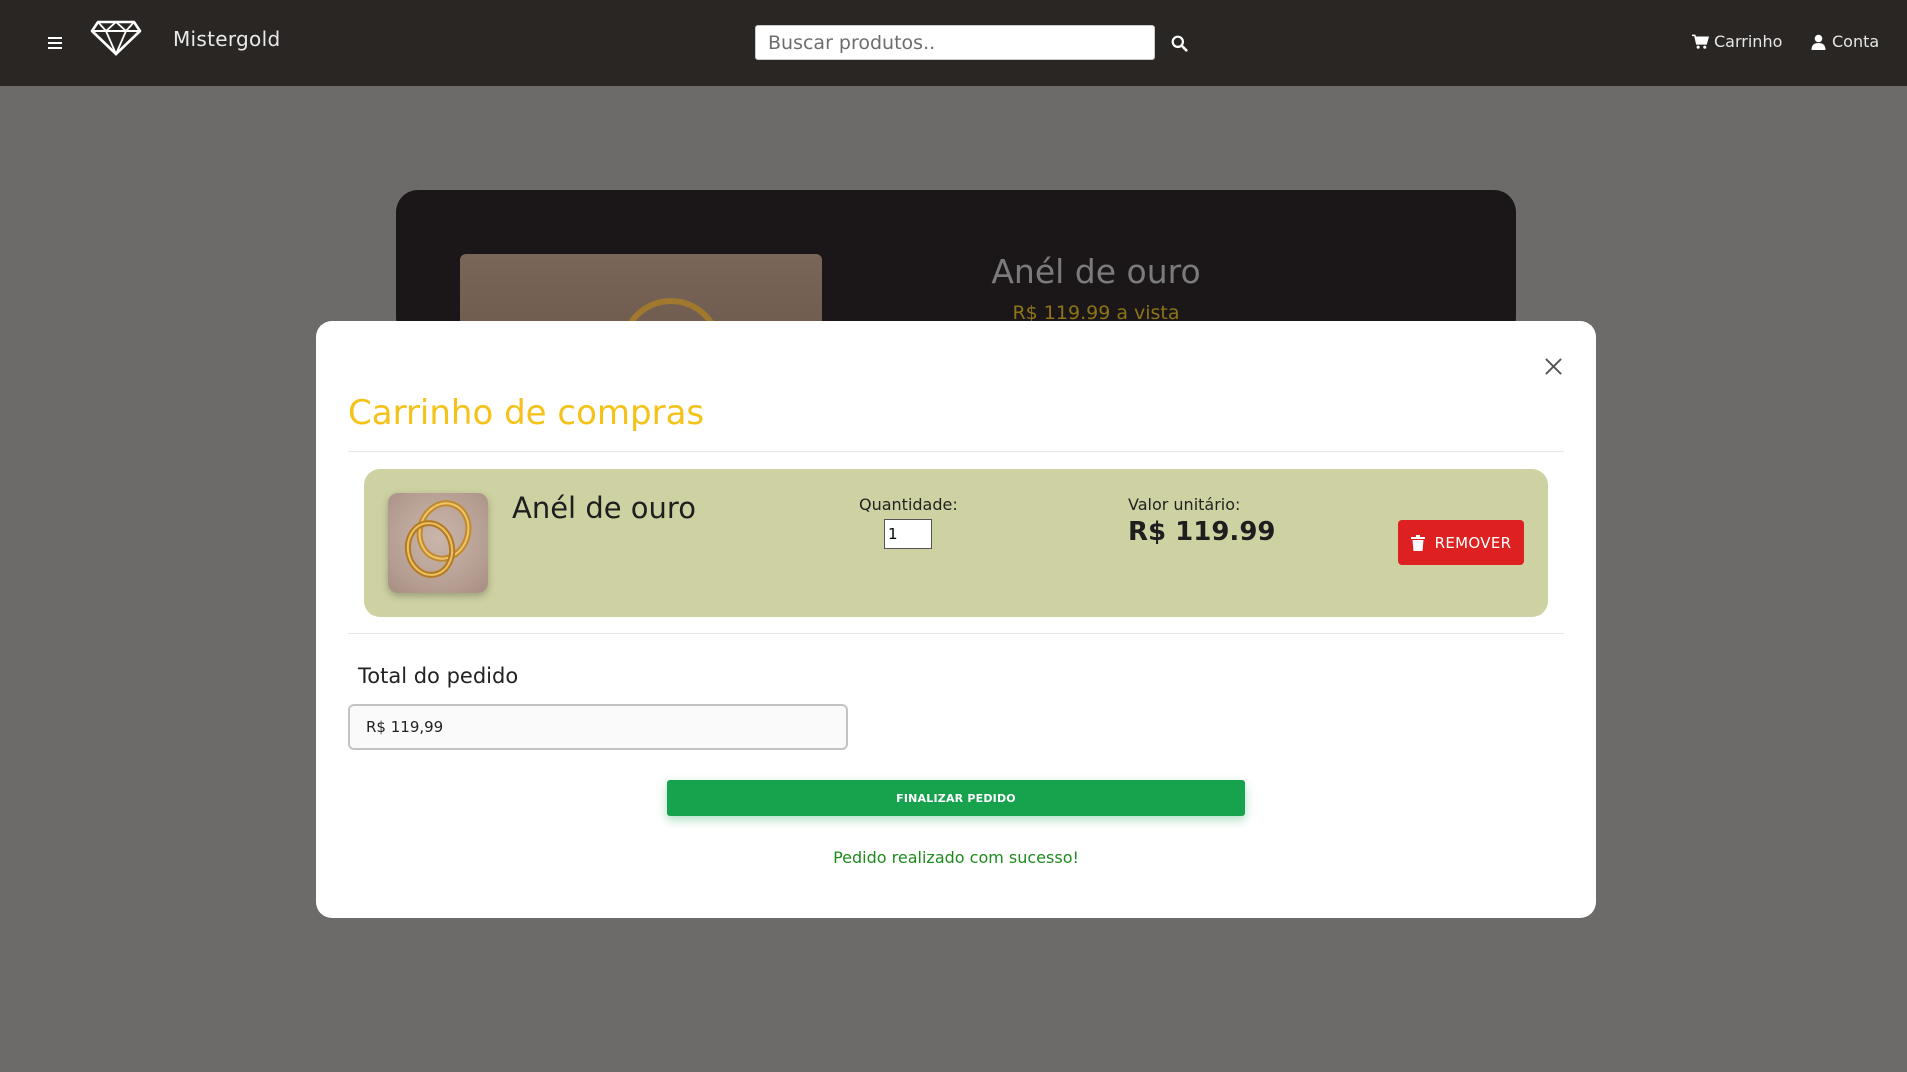 This screenshot has width=1907, height=1072. I want to click on cart-link: Carrinho, so click(1737, 41).